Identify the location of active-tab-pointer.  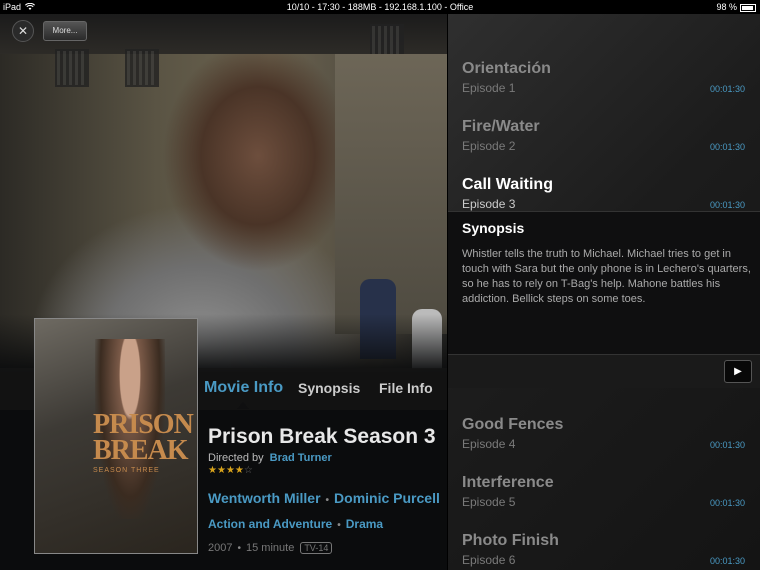
(243, 405).